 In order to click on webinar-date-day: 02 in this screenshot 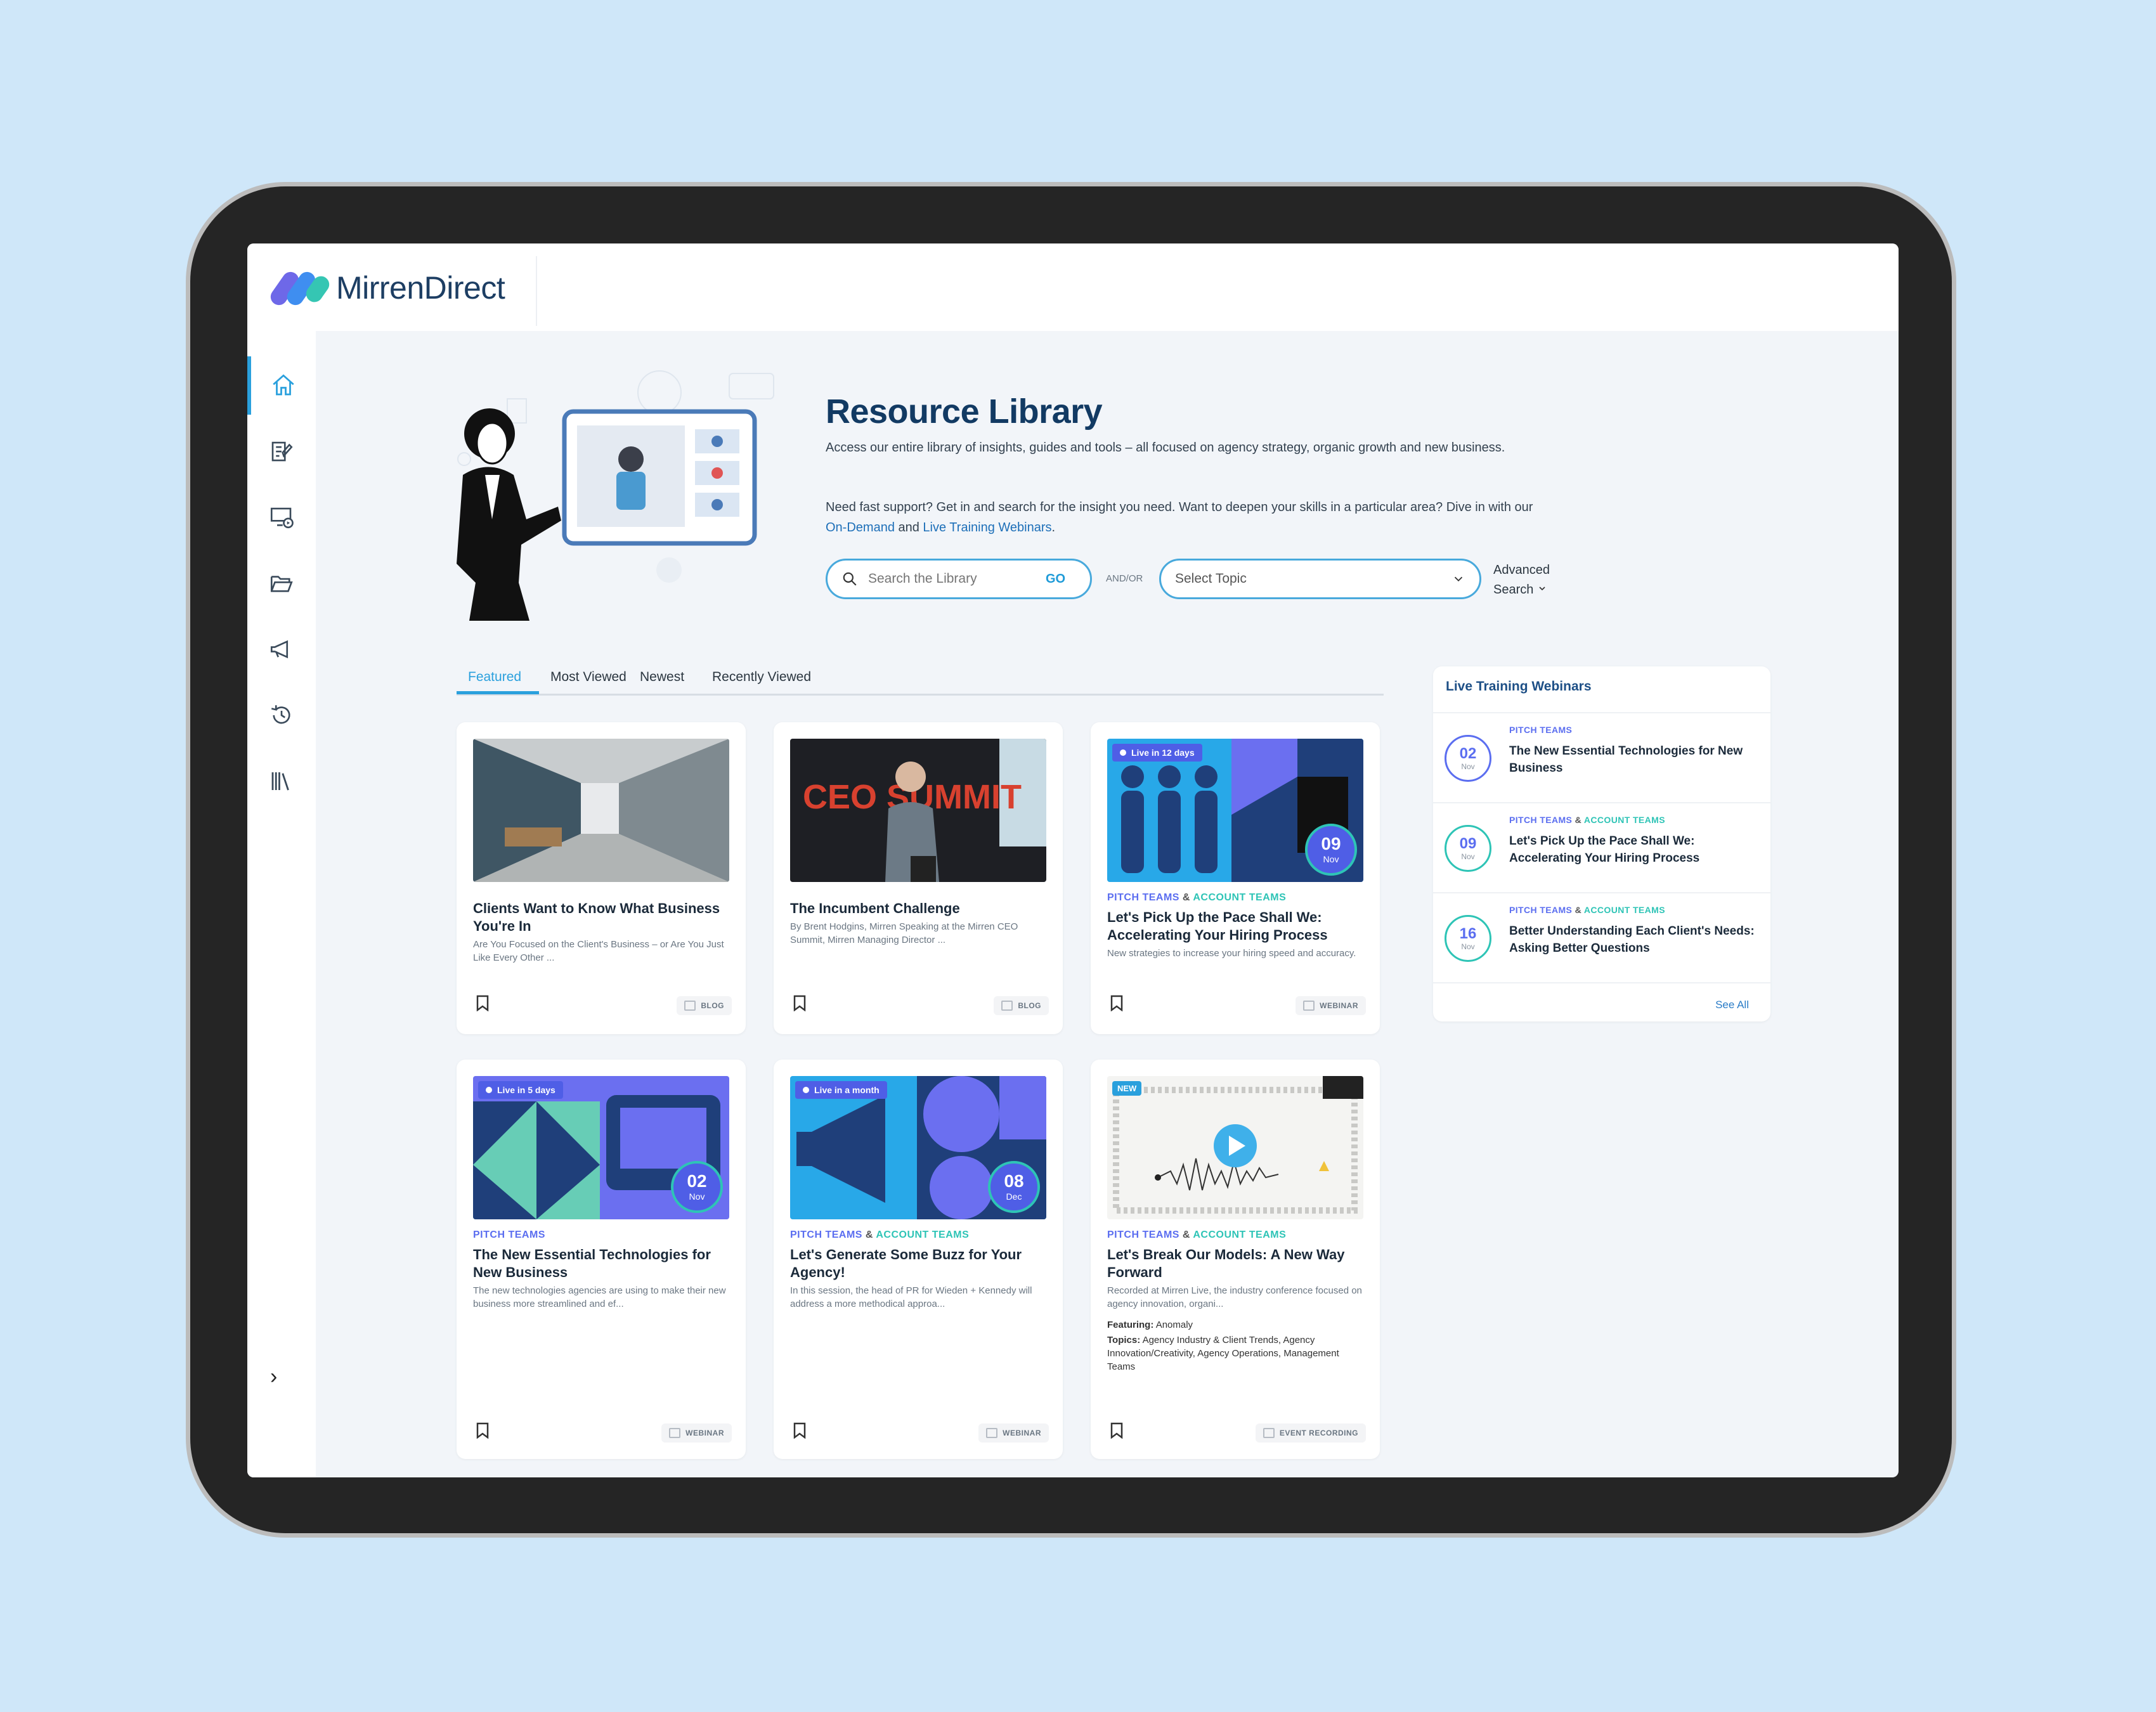, I will do `click(1468, 753)`.